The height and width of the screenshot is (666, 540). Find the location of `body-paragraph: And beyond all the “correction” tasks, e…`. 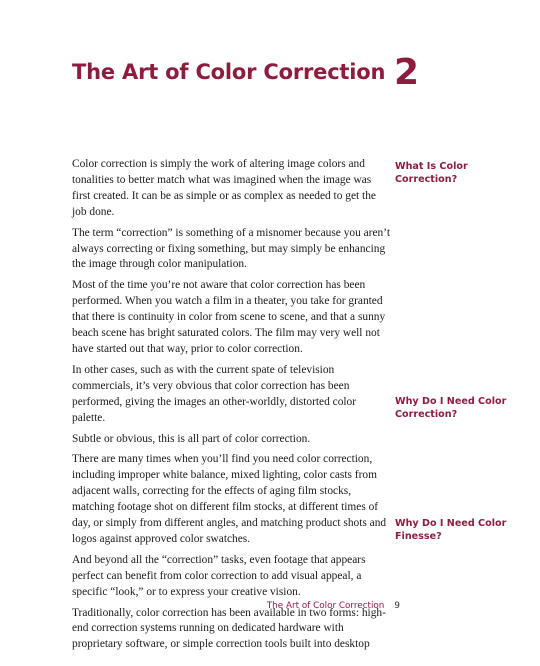

body-paragraph: And beyond all the “correction” tasks, e… is located at coordinates (219, 575).